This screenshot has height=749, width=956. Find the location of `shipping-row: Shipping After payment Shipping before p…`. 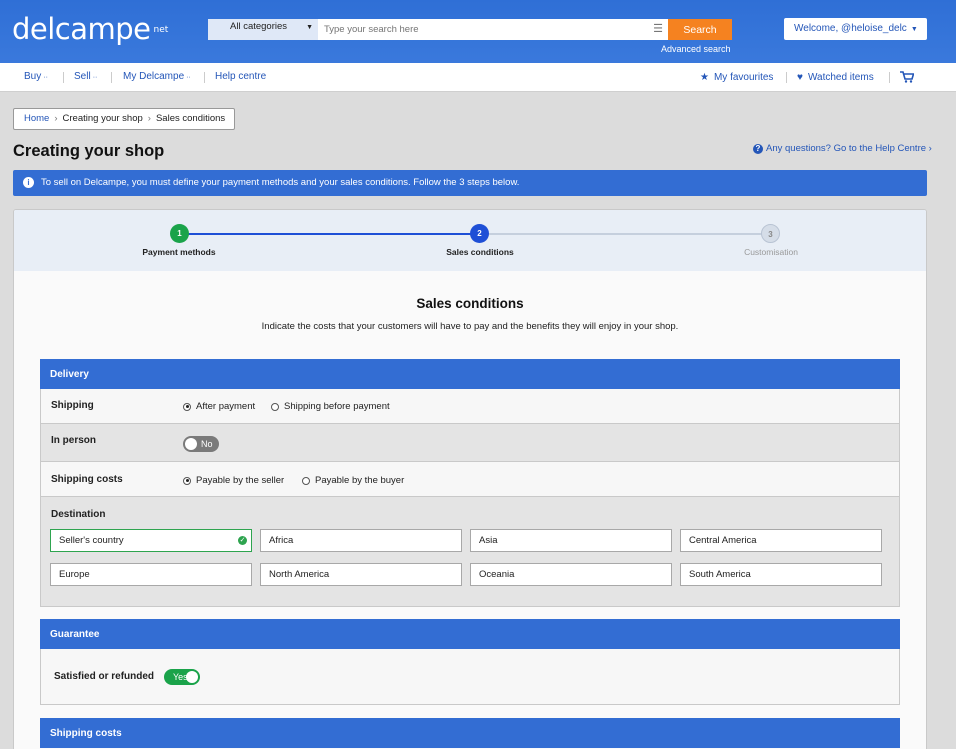

shipping-row: Shipping After payment Shipping before p… is located at coordinates (470, 406).